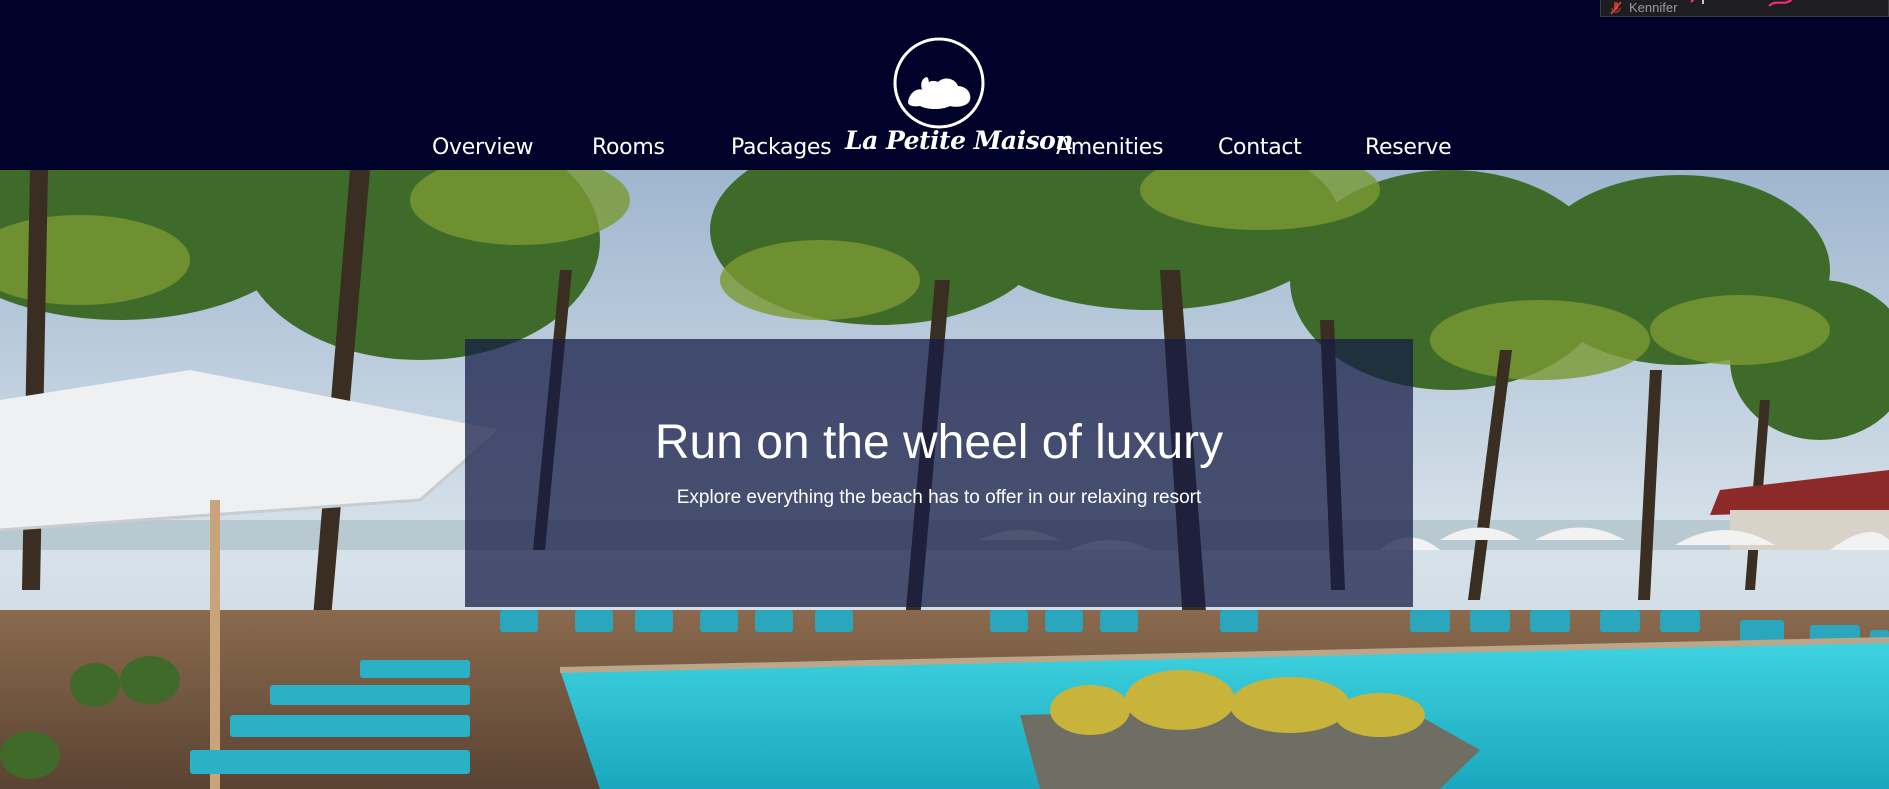 The height and width of the screenshot is (789, 1889). I want to click on scribble-mark, so click(1741, 3).